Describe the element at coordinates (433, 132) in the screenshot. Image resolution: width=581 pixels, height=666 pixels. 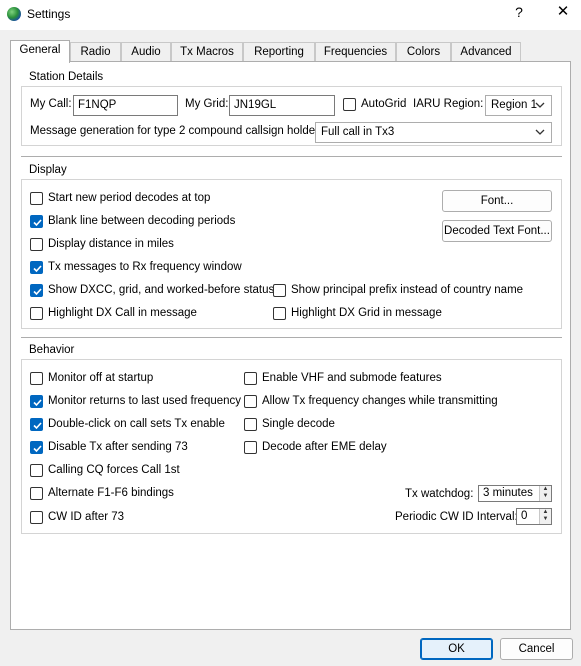
I see `msg-gen-select: Full call in Tx3` at that location.